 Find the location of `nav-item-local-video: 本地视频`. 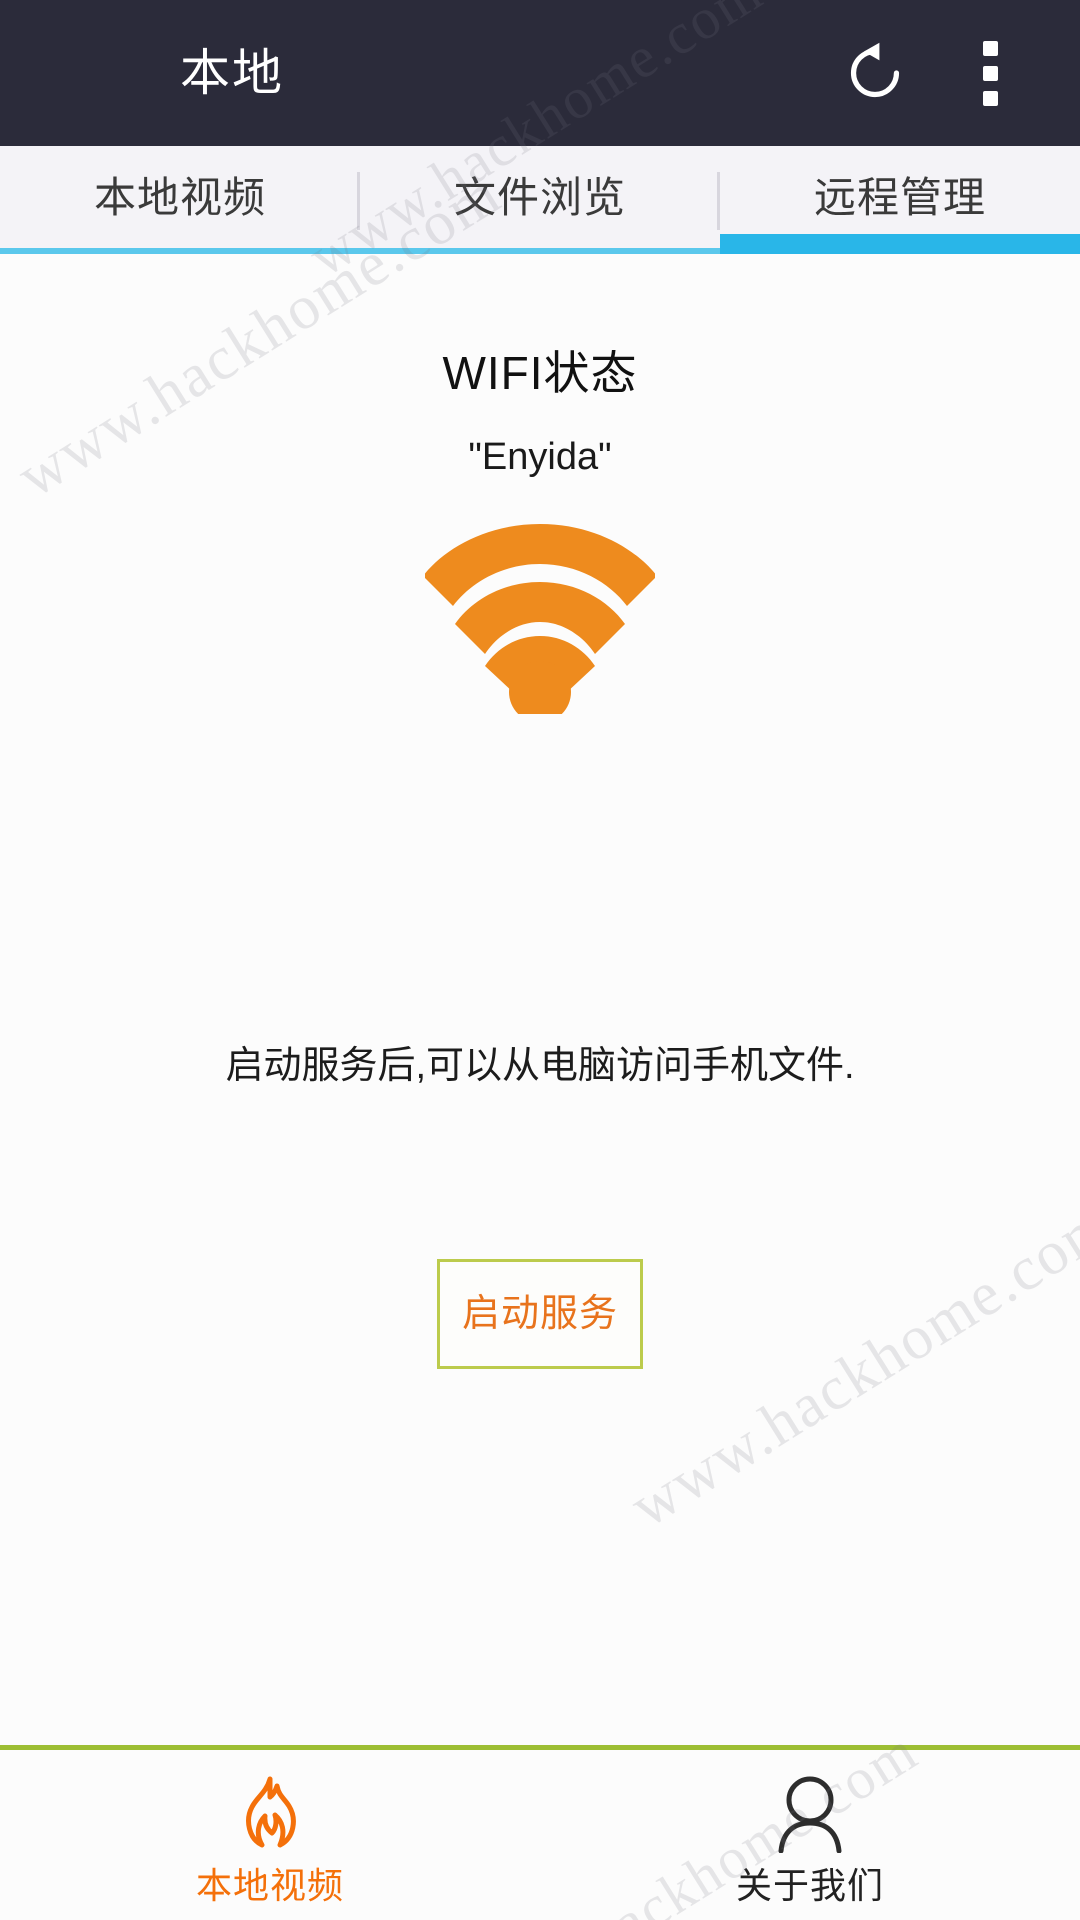

nav-item-local-video: 本地视频 is located at coordinates (270, 1835).